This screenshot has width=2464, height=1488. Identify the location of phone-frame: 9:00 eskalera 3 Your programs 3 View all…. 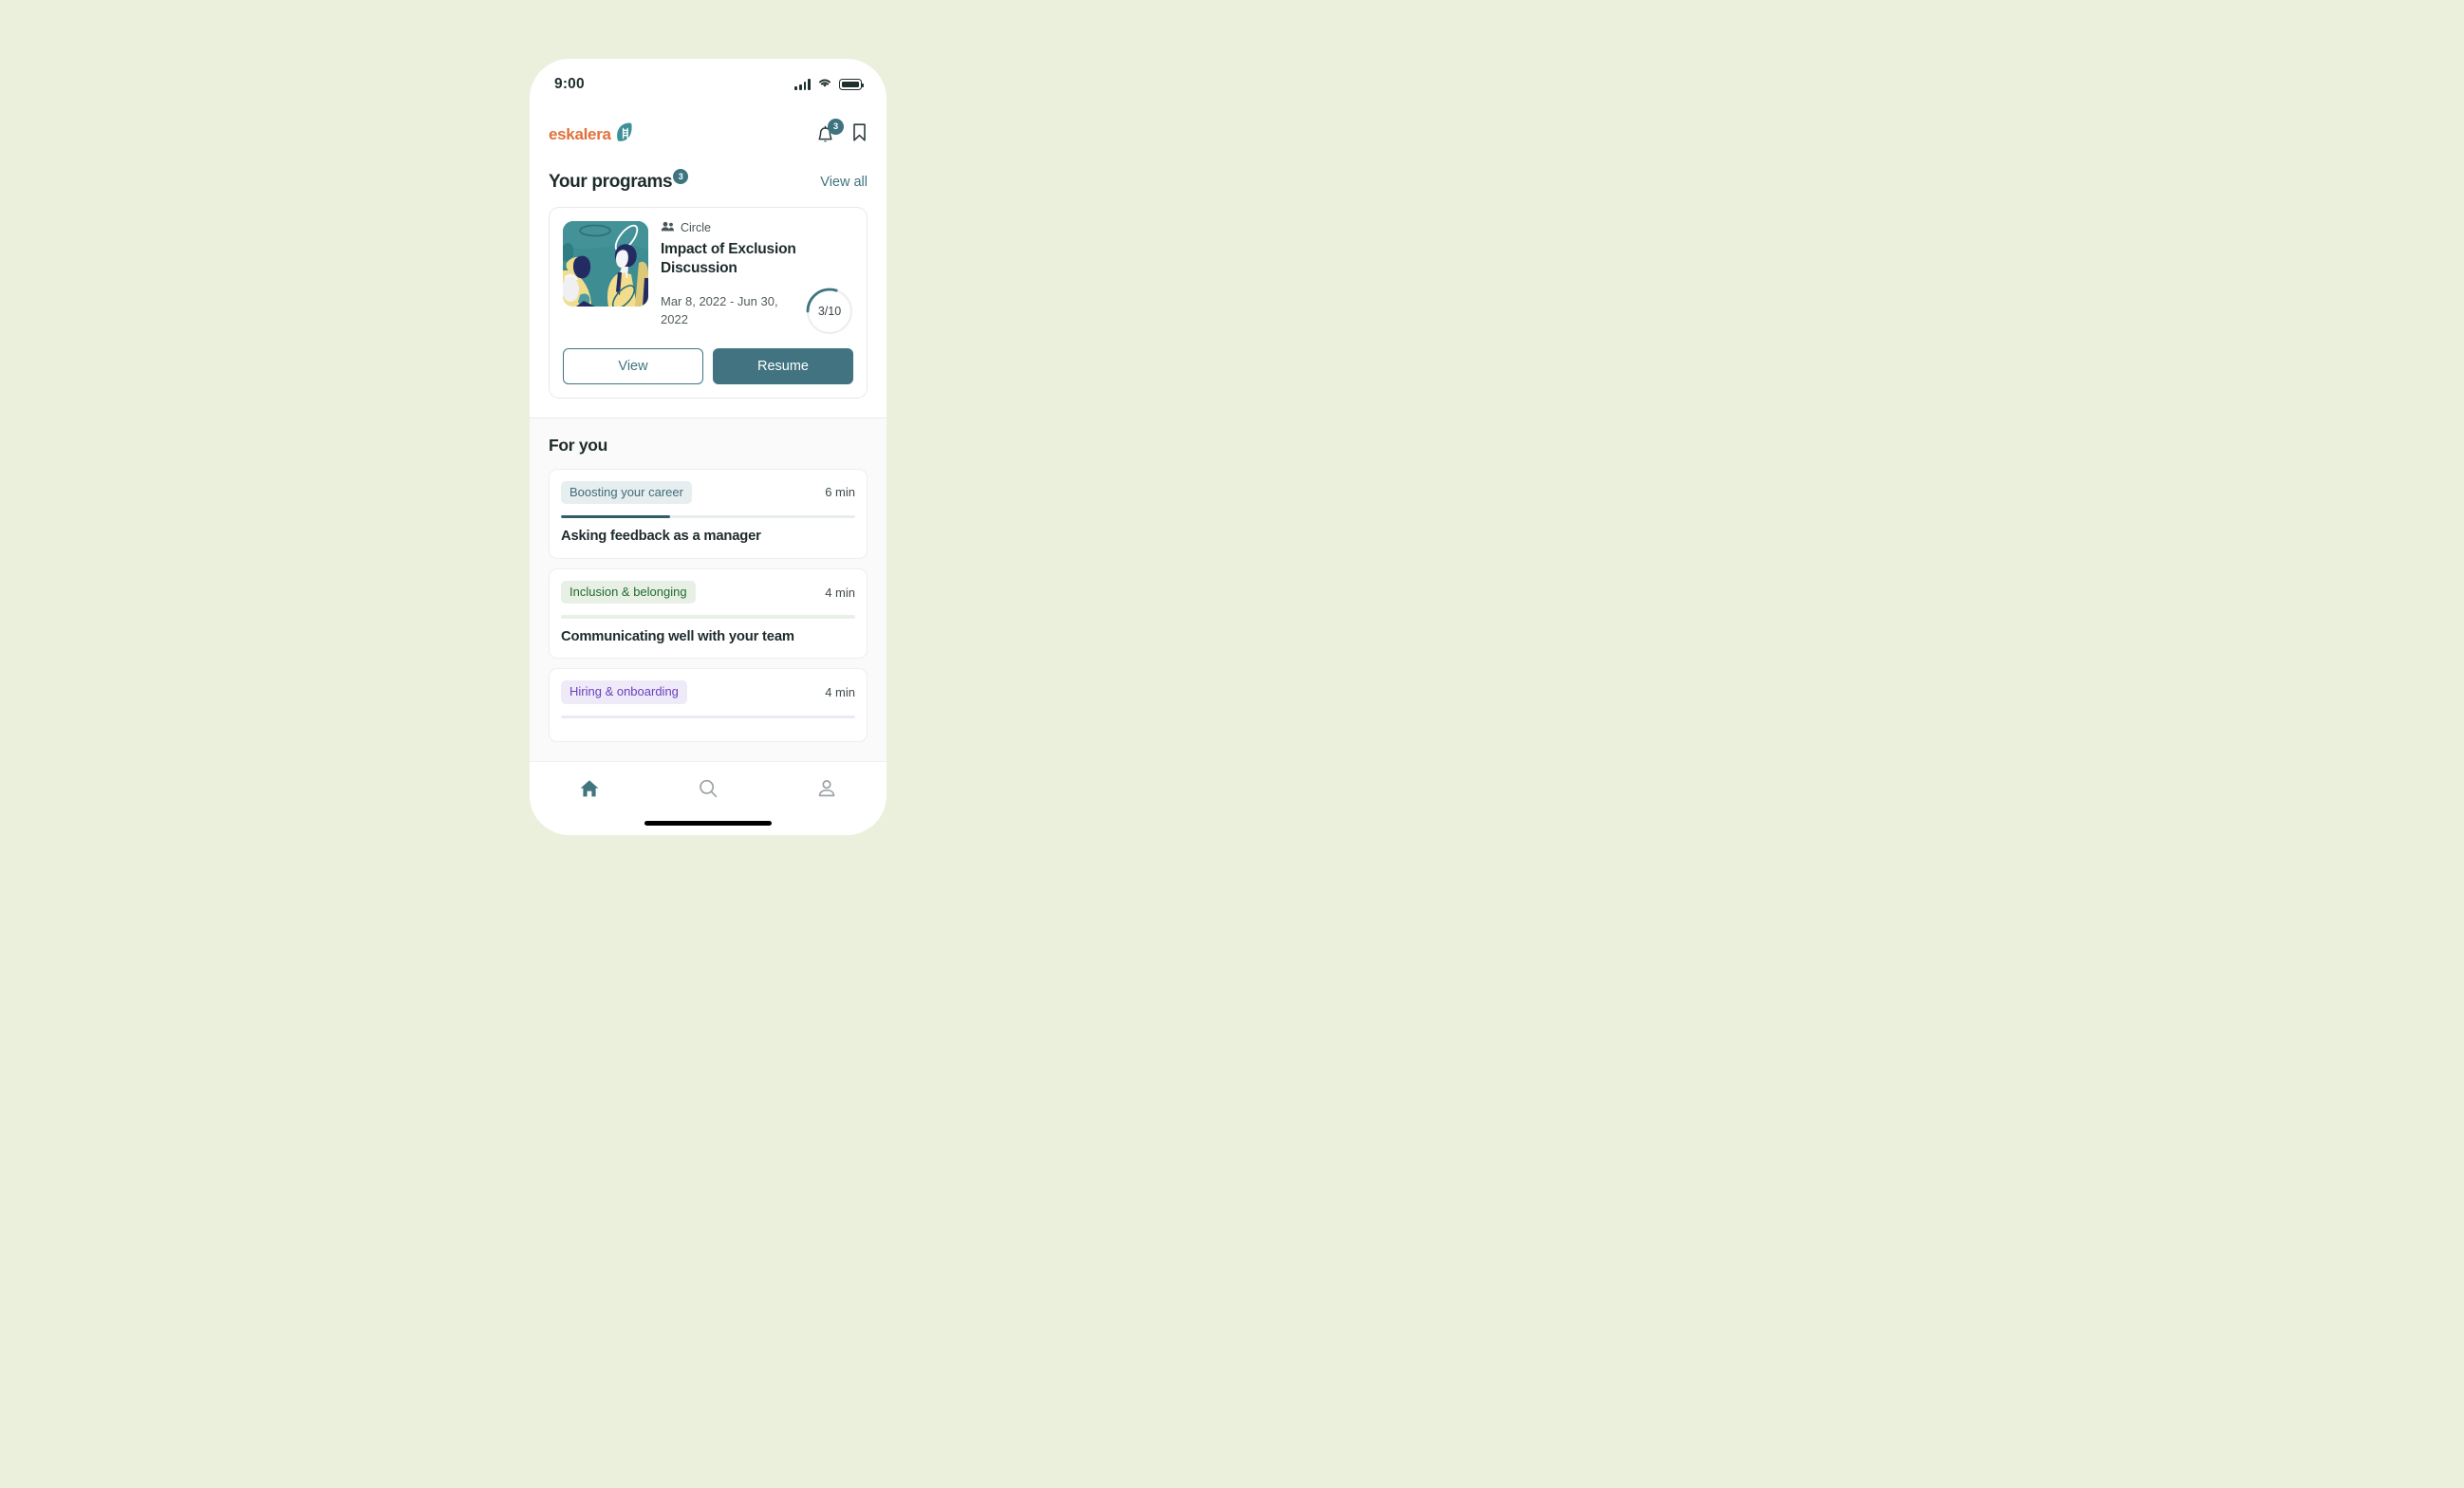
(708, 447).